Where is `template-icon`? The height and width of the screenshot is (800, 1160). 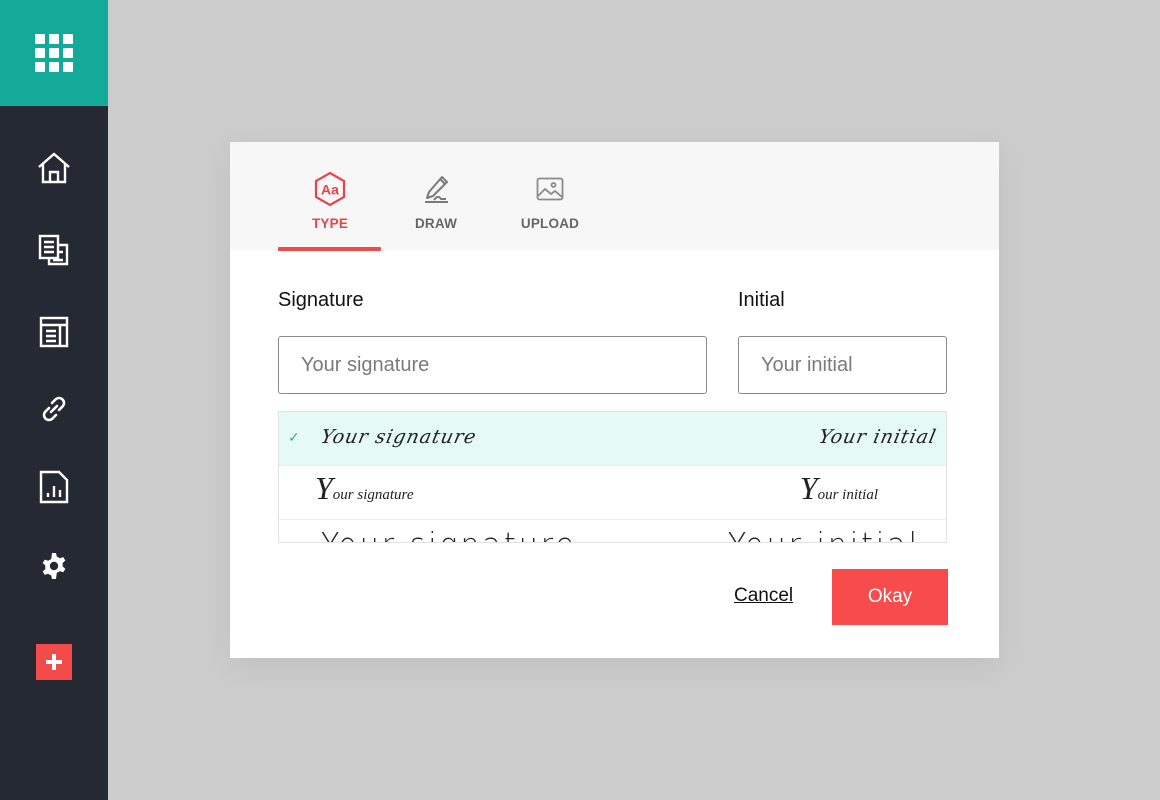 template-icon is located at coordinates (54, 332).